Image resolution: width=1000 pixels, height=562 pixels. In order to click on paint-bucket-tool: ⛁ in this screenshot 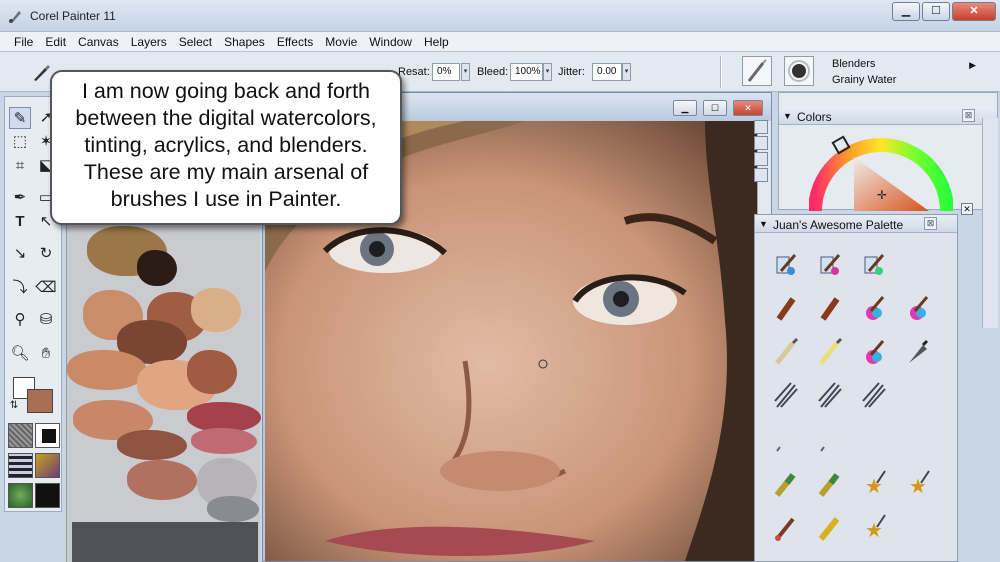, I will do `click(46, 320)`.